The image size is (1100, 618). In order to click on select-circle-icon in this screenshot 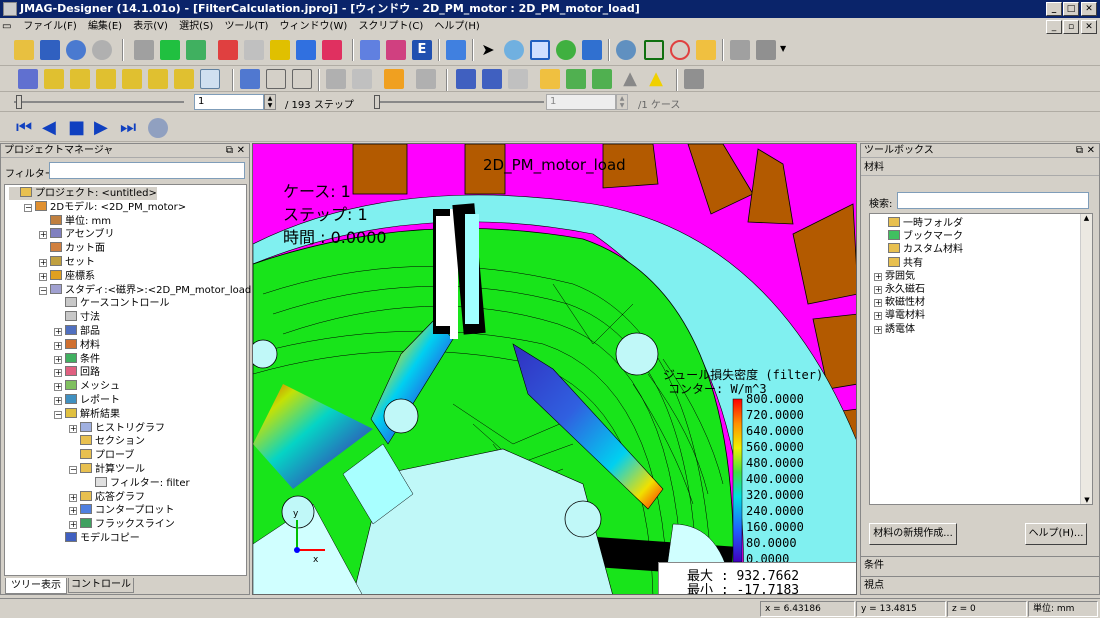, I will do `click(680, 50)`.